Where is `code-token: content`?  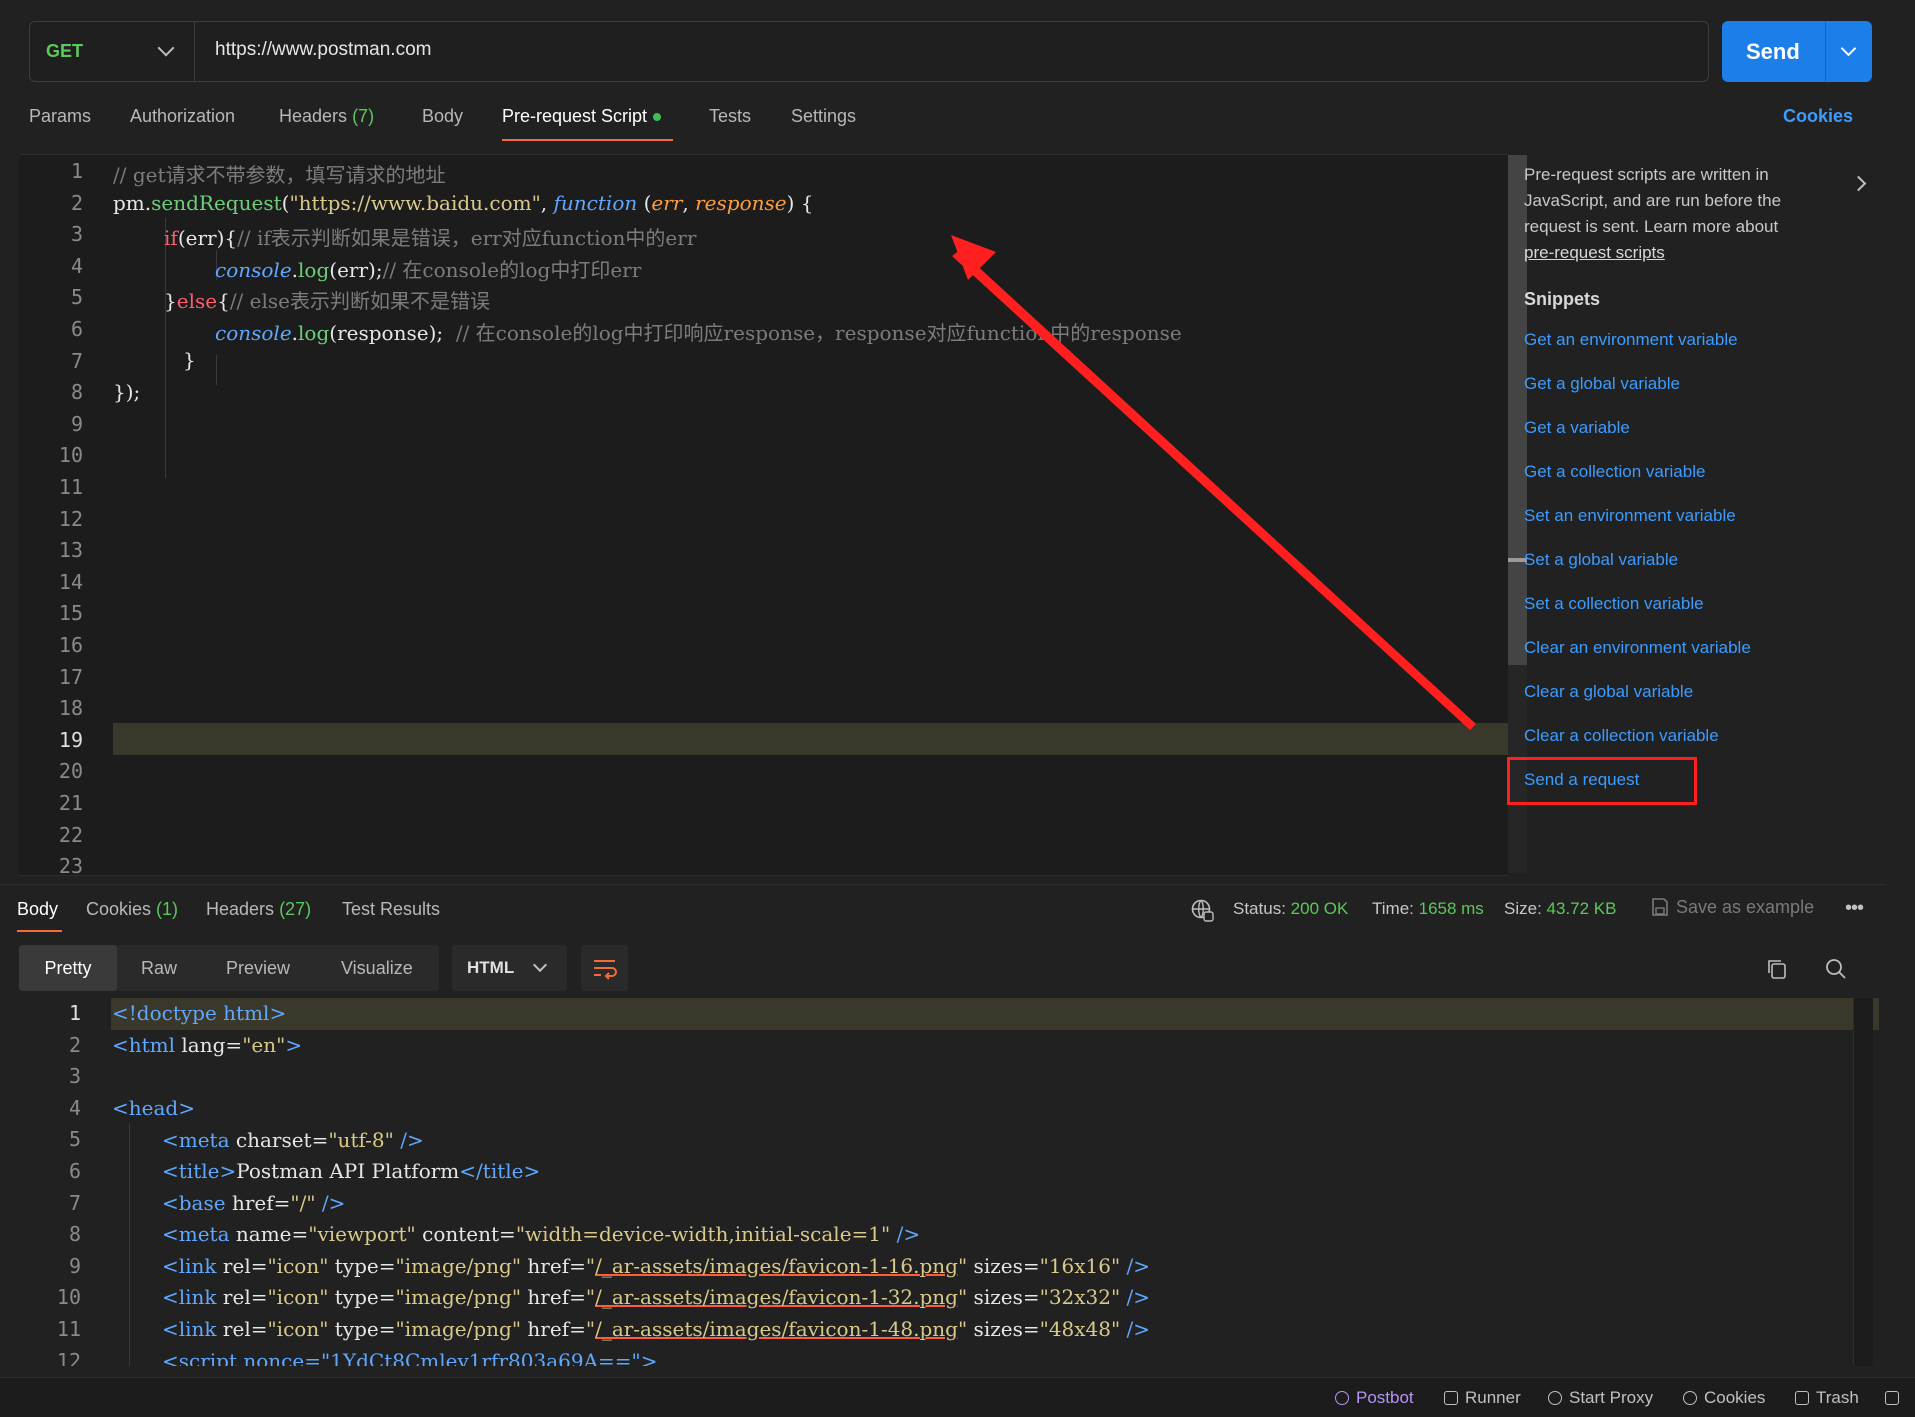 code-token: content is located at coordinates (457, 1234).